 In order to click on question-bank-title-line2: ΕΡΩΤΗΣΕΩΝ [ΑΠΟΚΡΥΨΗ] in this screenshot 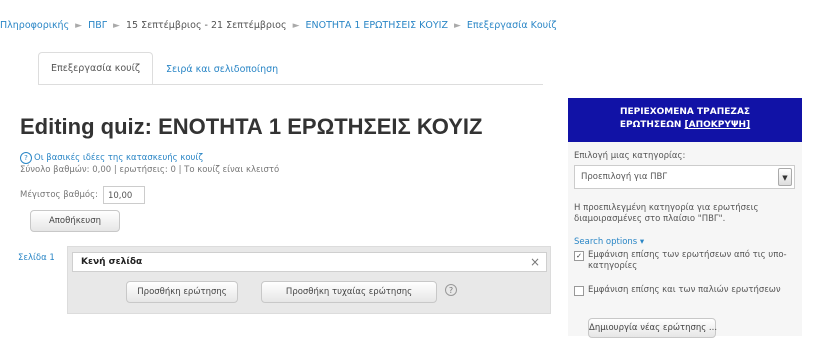, I will do `click(685, 125)`.